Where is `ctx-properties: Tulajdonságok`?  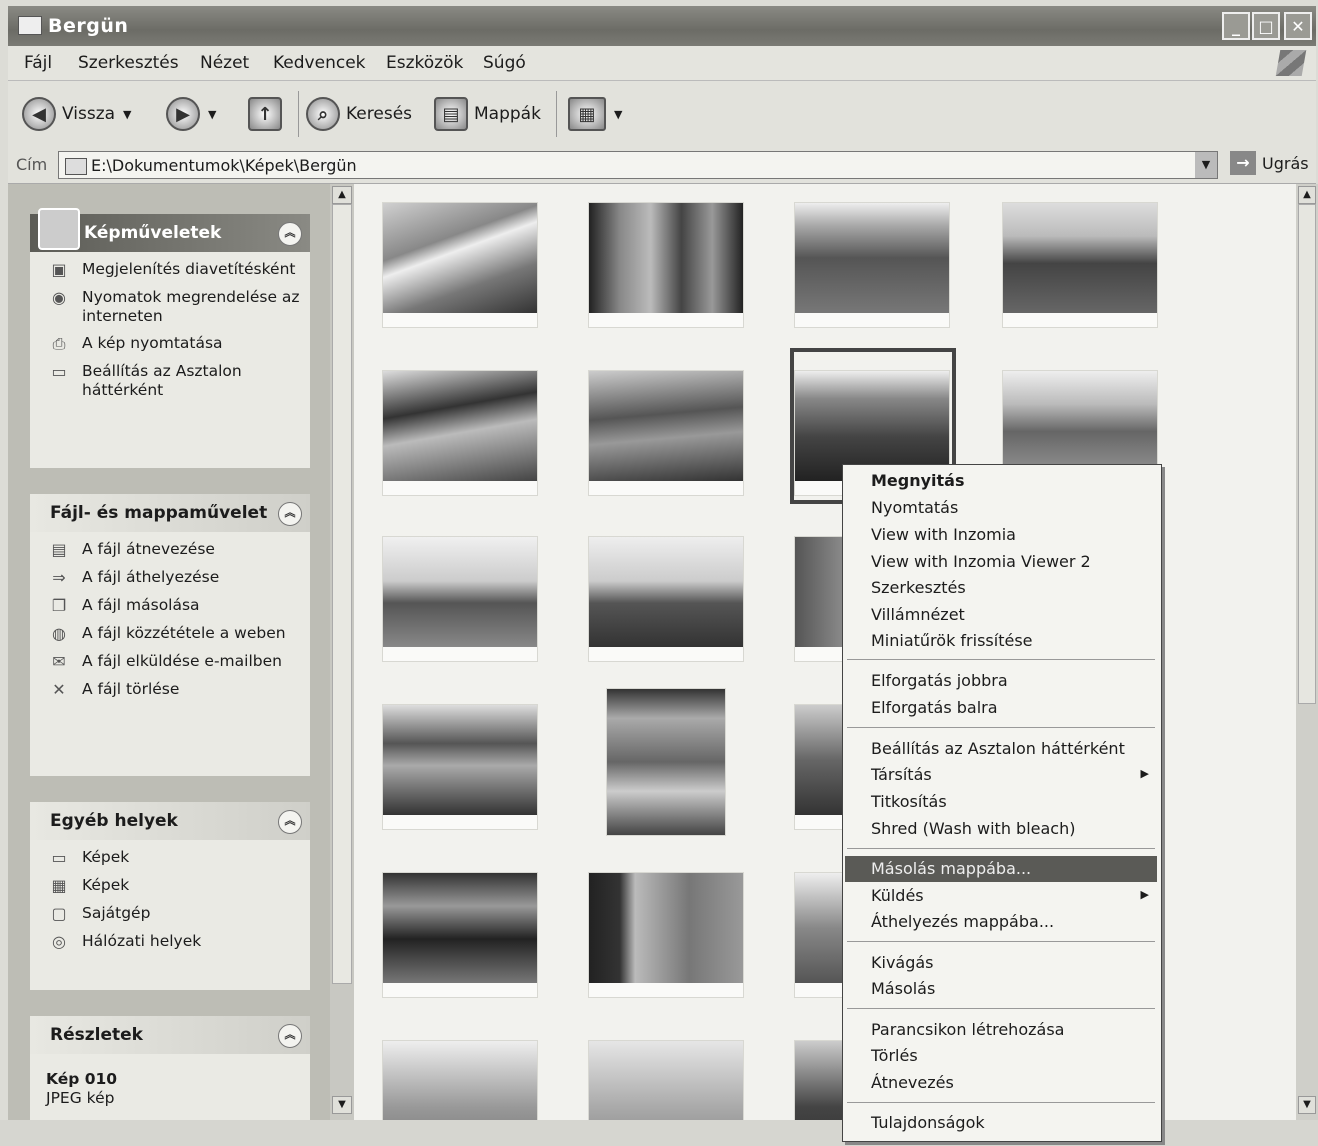
ctx-properties: Tulajdonságok is located at coordinates (928, 1122).